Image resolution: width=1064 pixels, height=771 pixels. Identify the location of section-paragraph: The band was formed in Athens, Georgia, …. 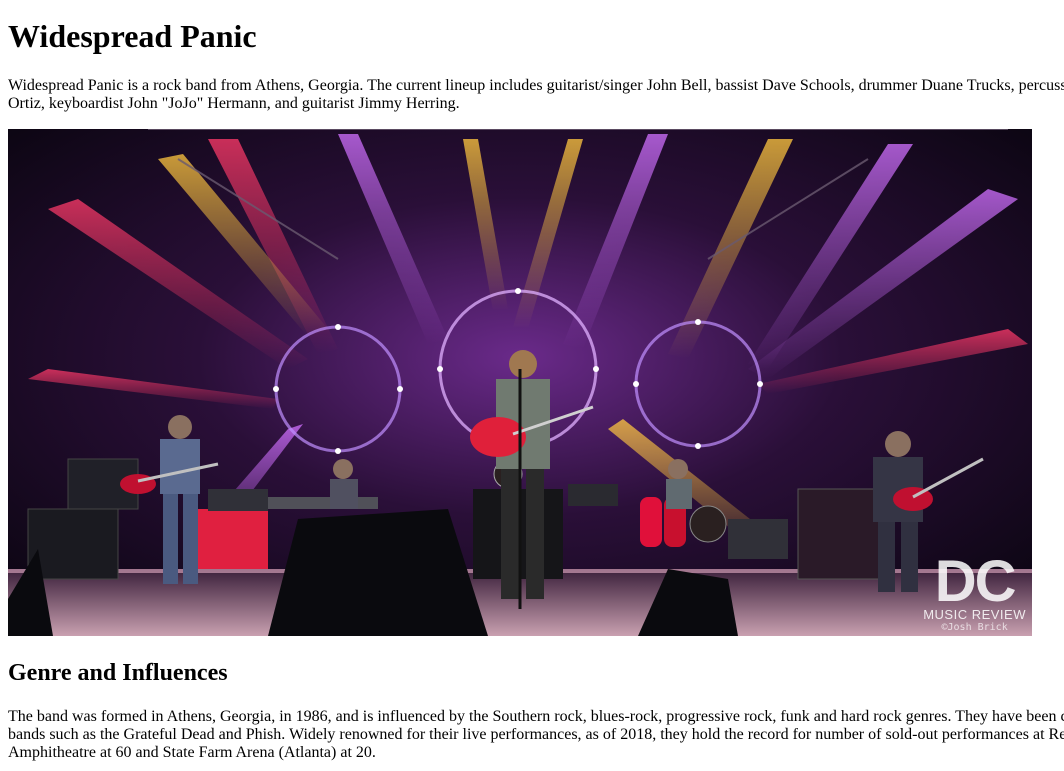
(536, 734).